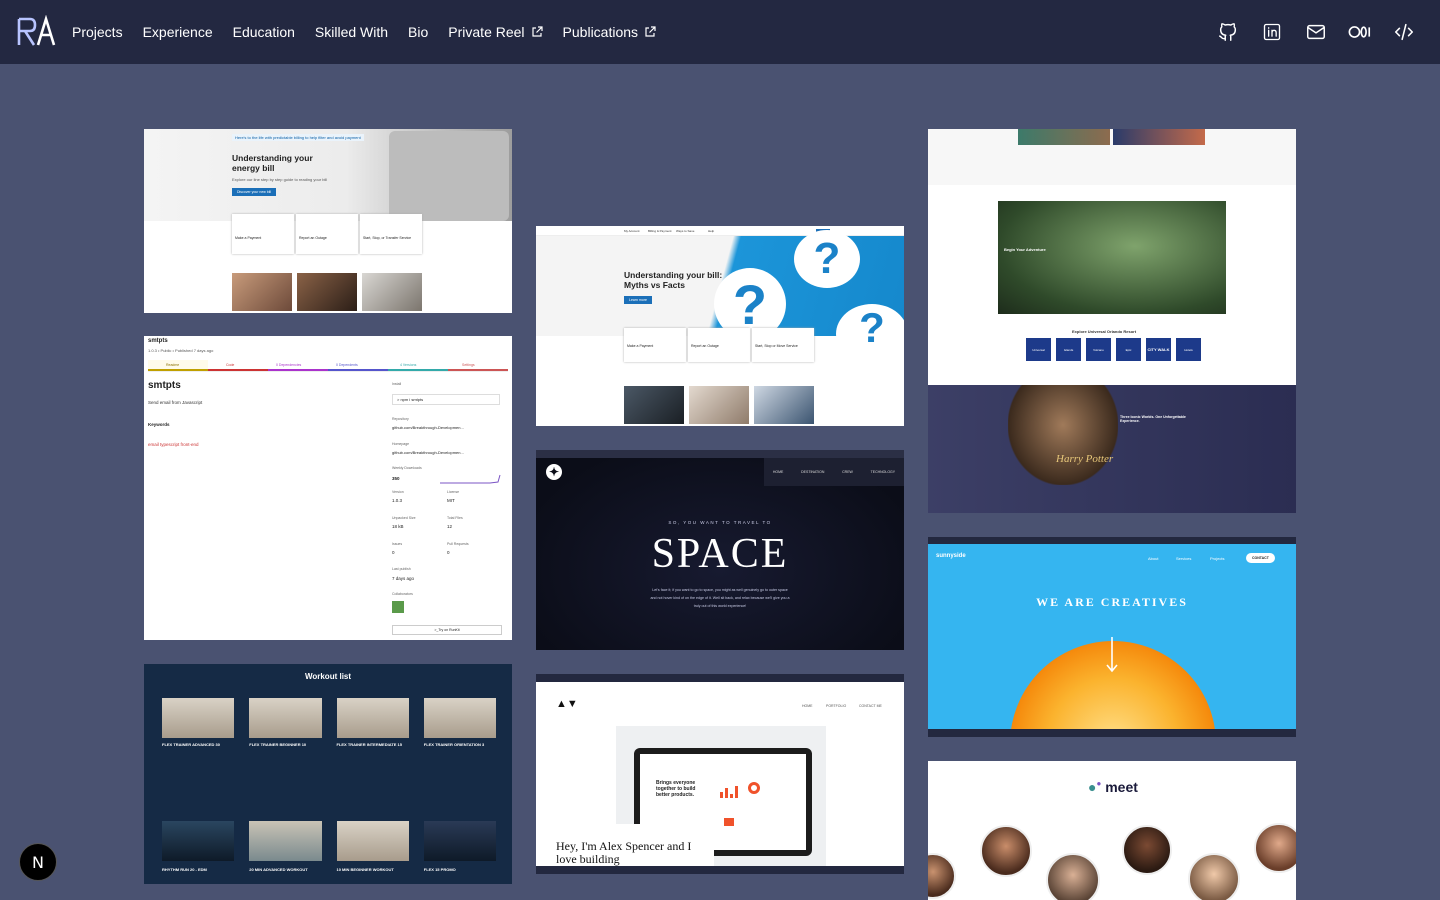 The width and height of the screenshot is (1440, 900). I want to click on nav-projects: Projects, so click(97, 32).